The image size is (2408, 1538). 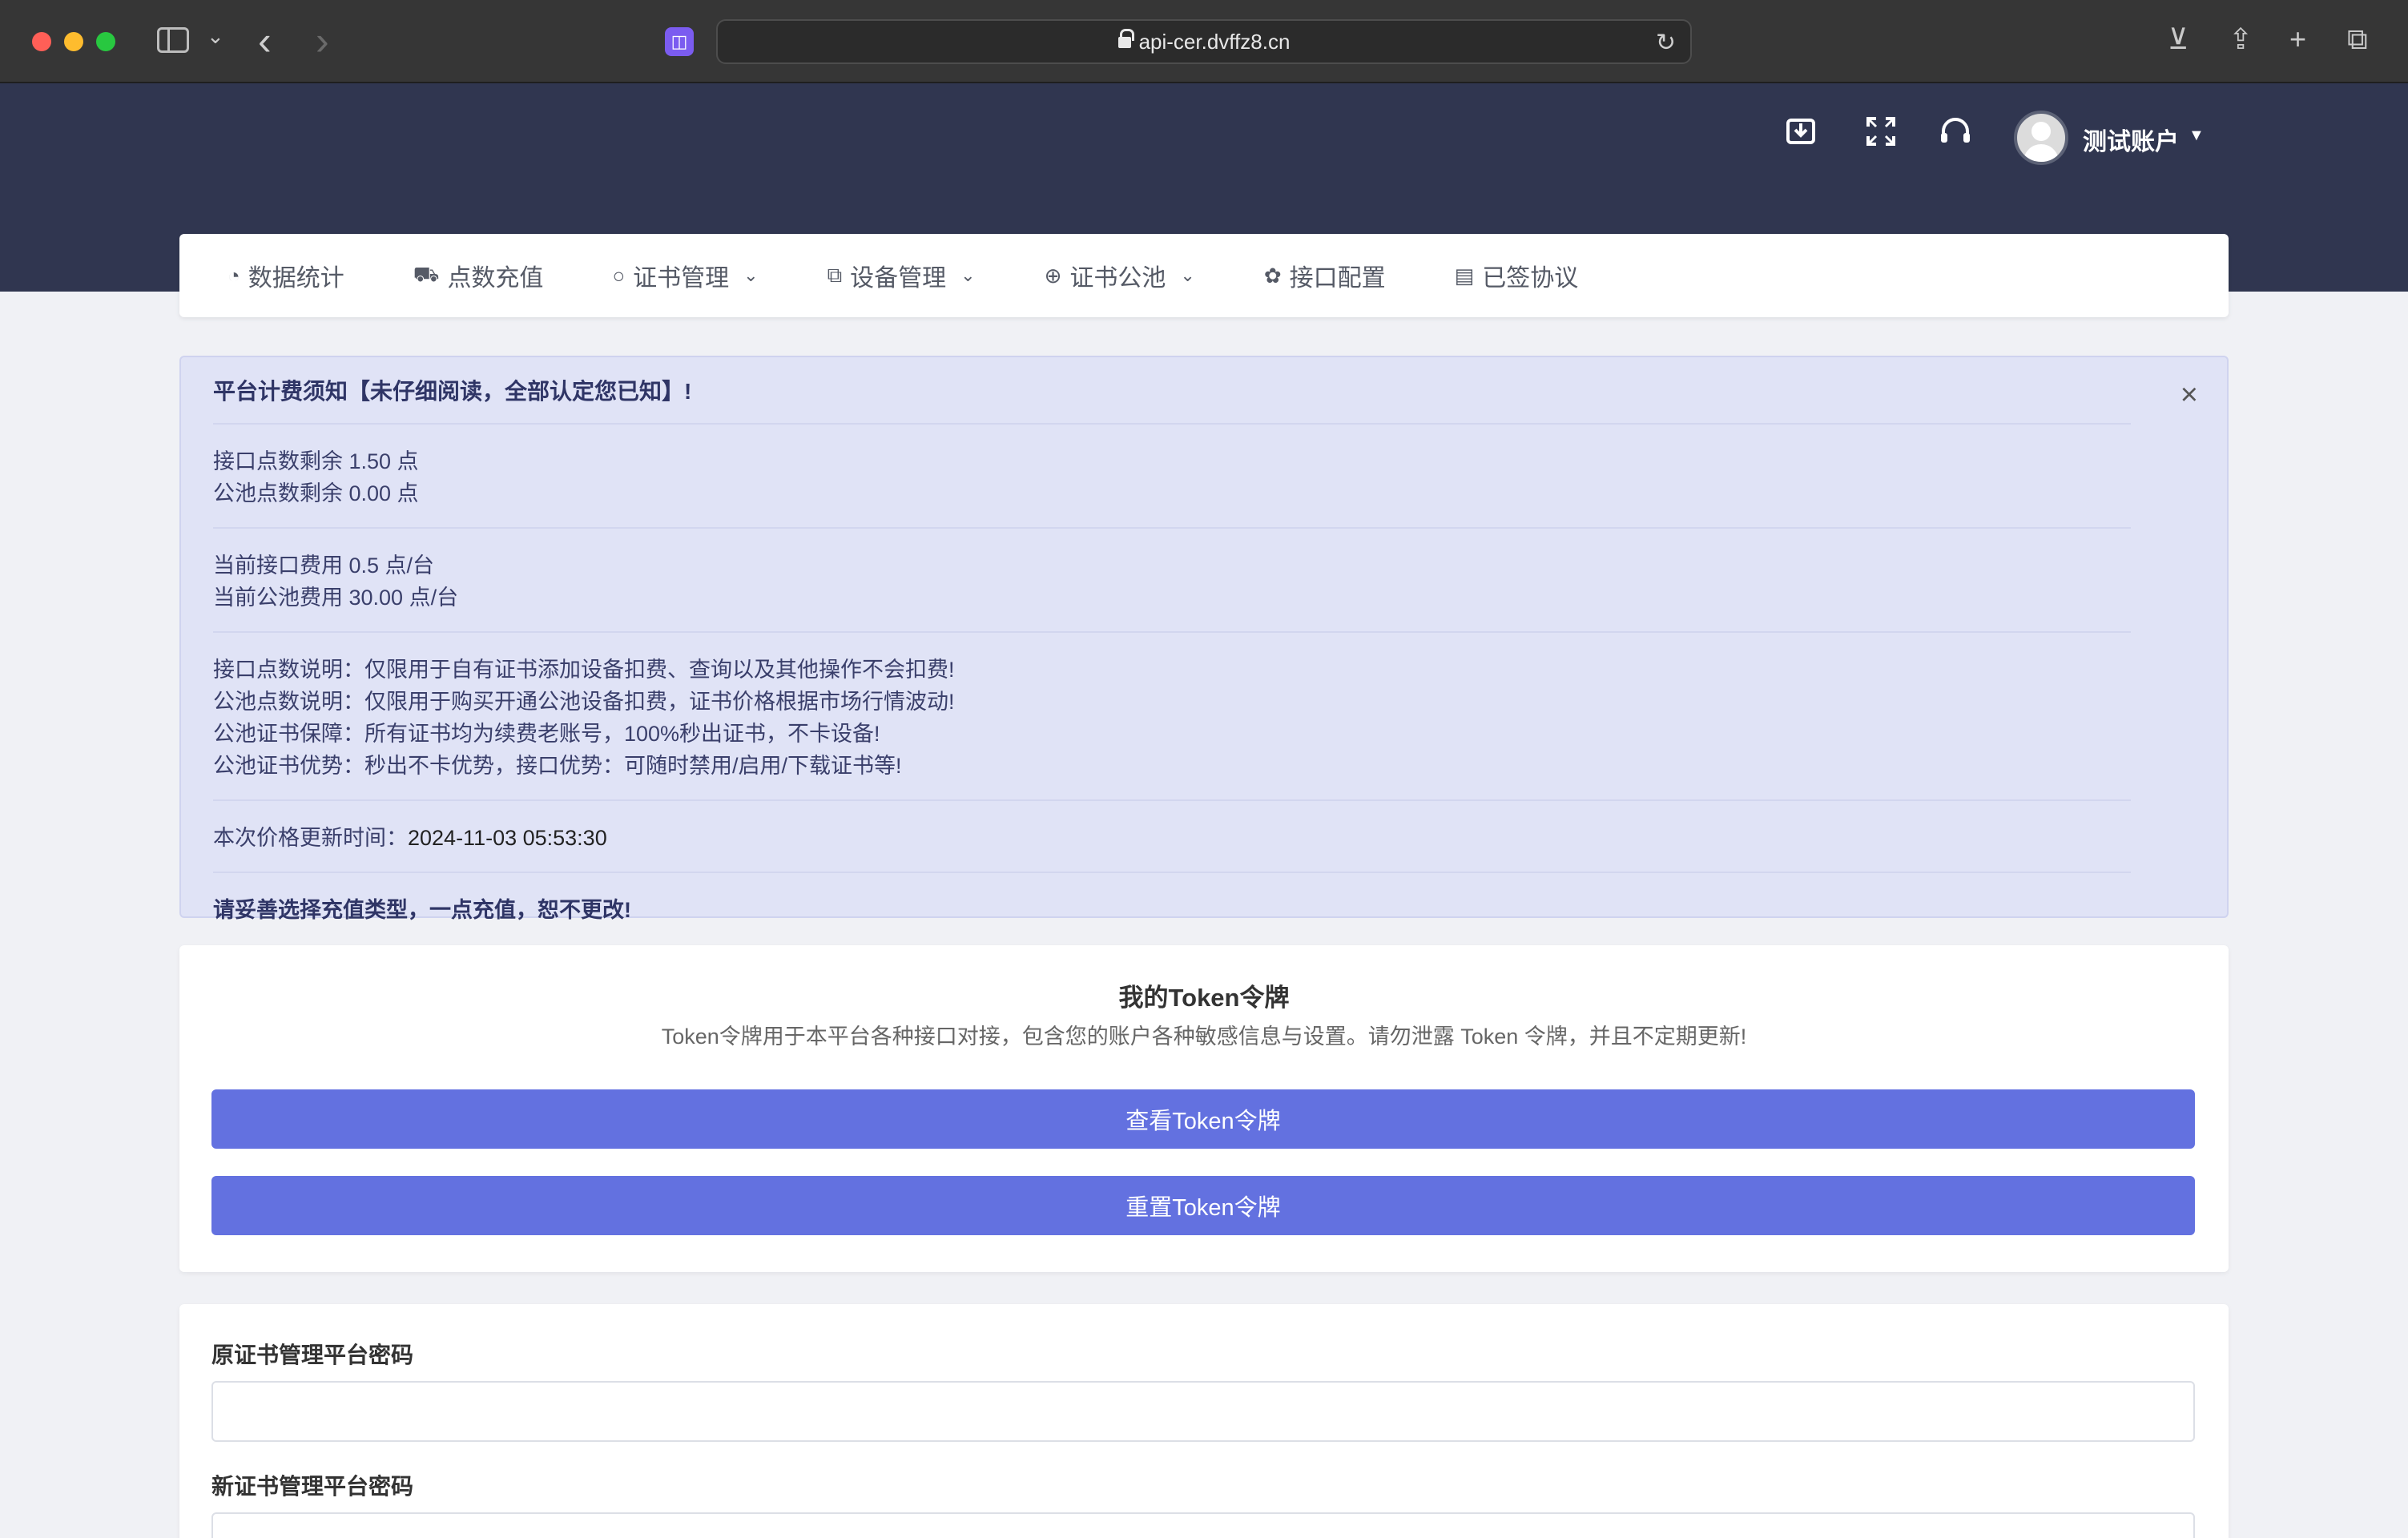 What do you see at coordinates (1125, 40) in the screenshot?
I see `lock-icon` at bounding box center [1125, 40].